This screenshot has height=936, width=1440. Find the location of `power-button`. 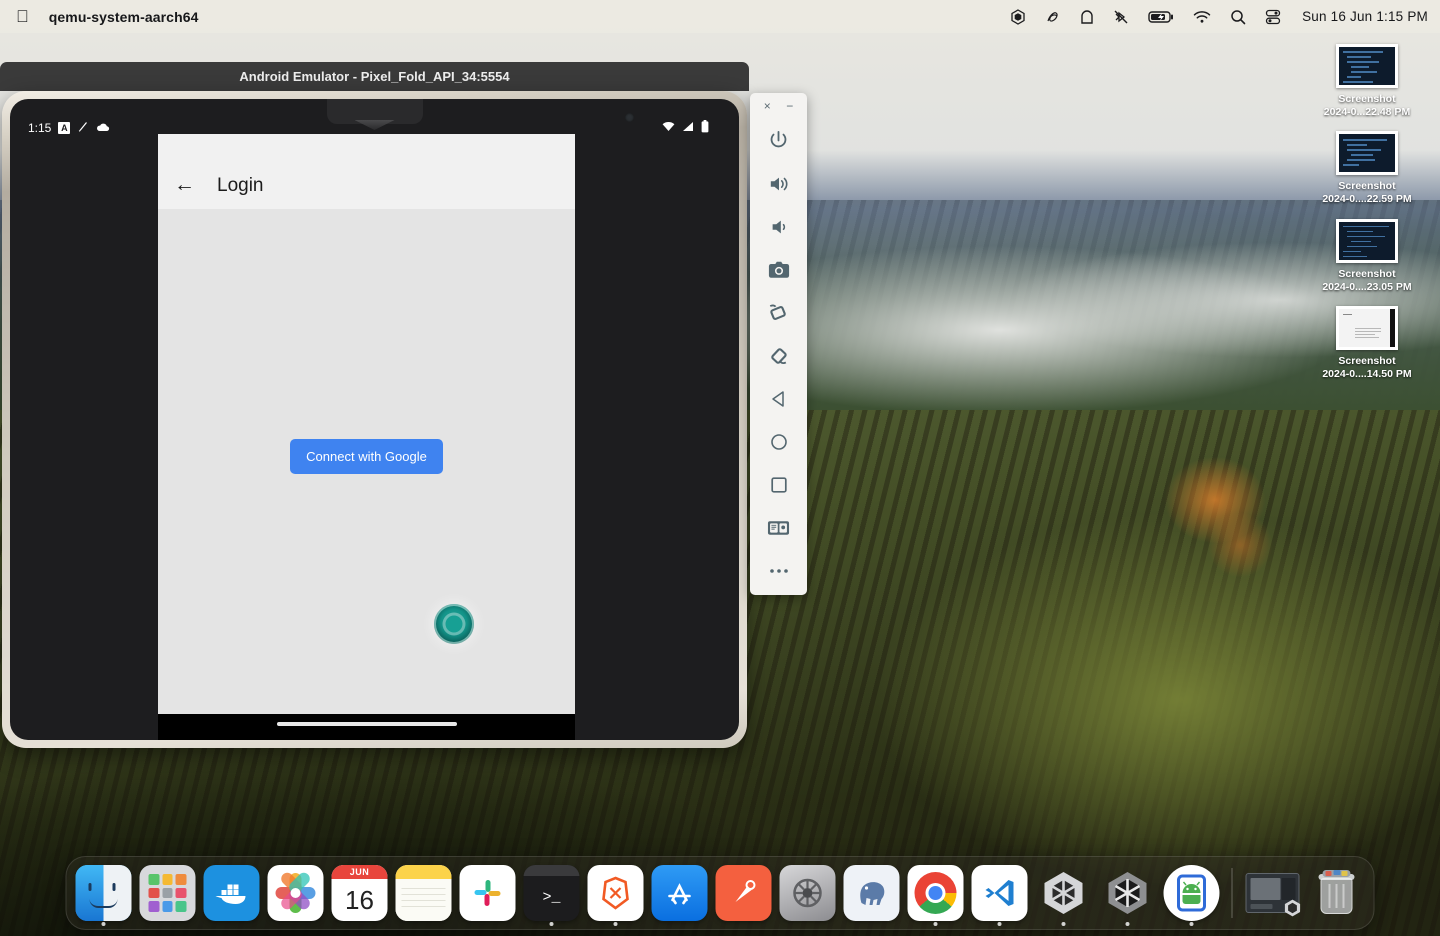

power-button is located at coordinates (778, 140).